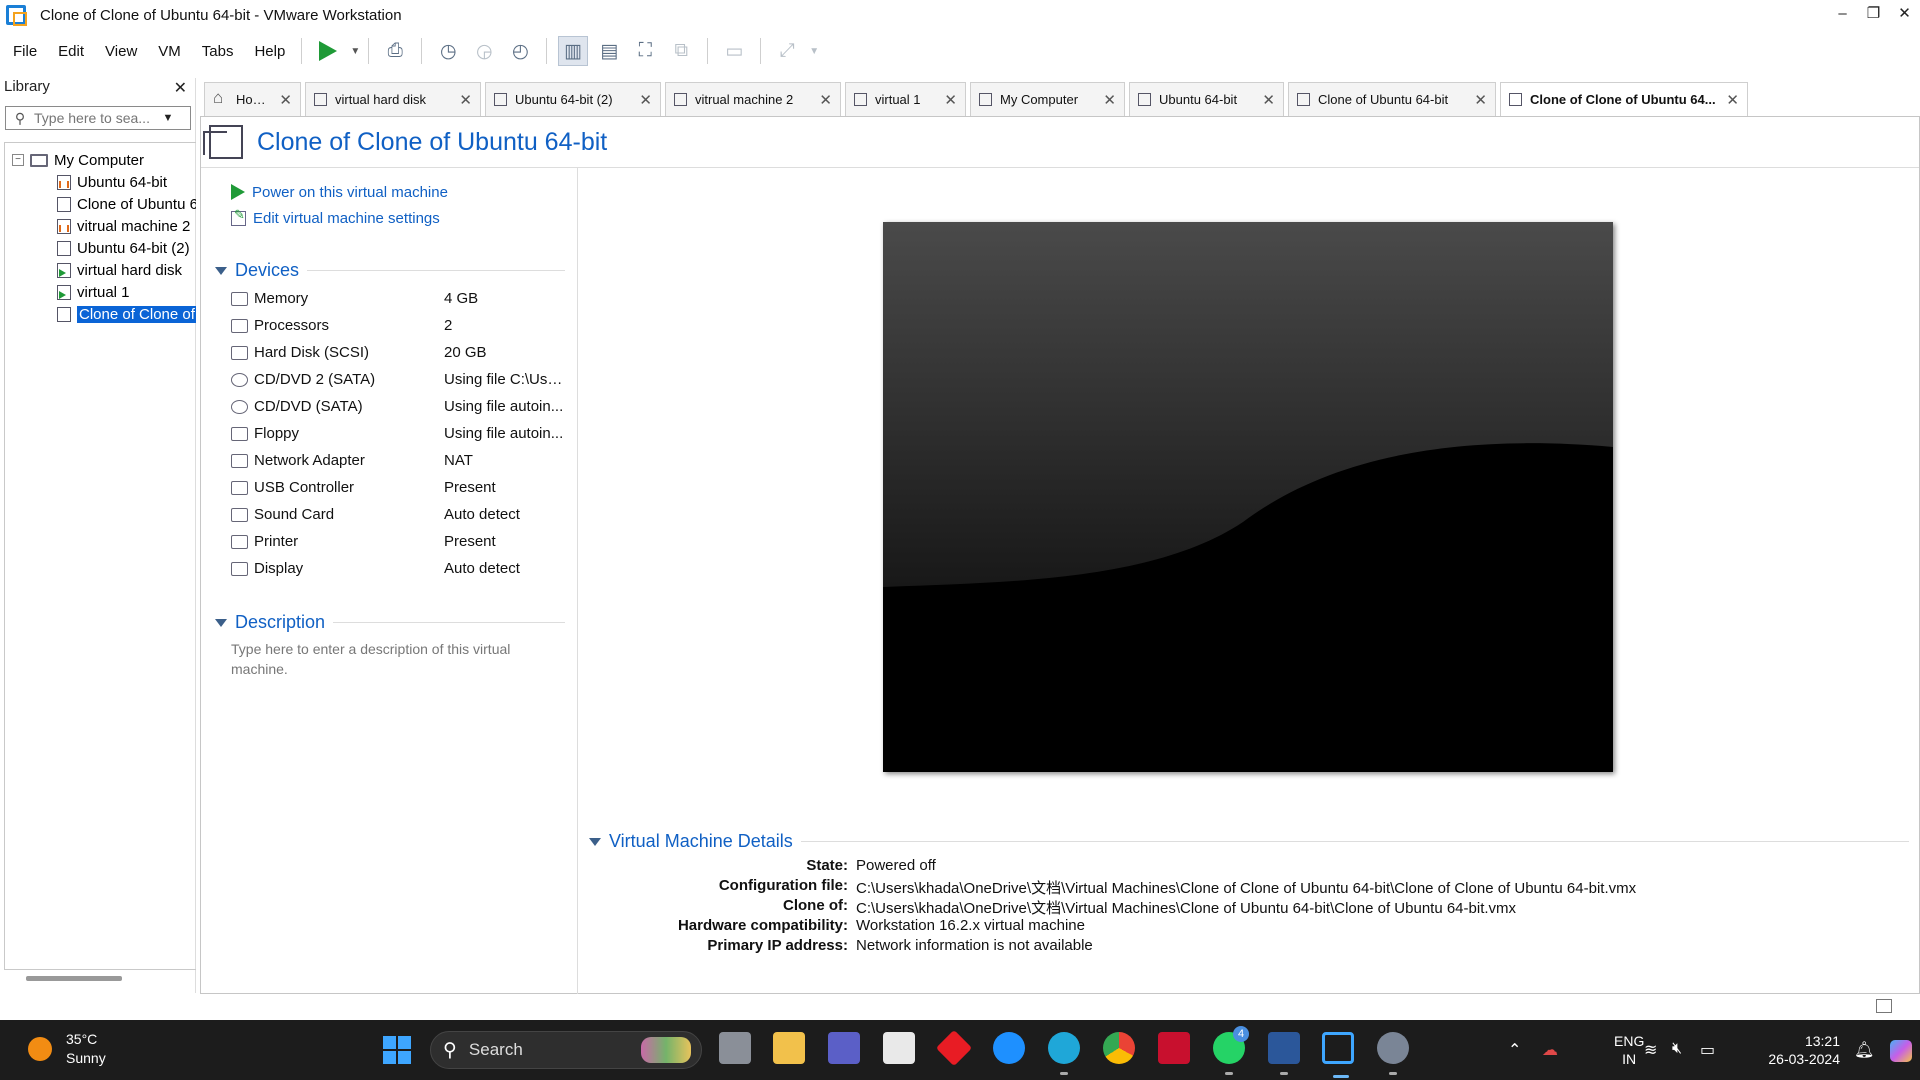 The width and height of the screenshot is (1920, 1080). I want to click on close-window-button: ✕, so click(1904, 15).